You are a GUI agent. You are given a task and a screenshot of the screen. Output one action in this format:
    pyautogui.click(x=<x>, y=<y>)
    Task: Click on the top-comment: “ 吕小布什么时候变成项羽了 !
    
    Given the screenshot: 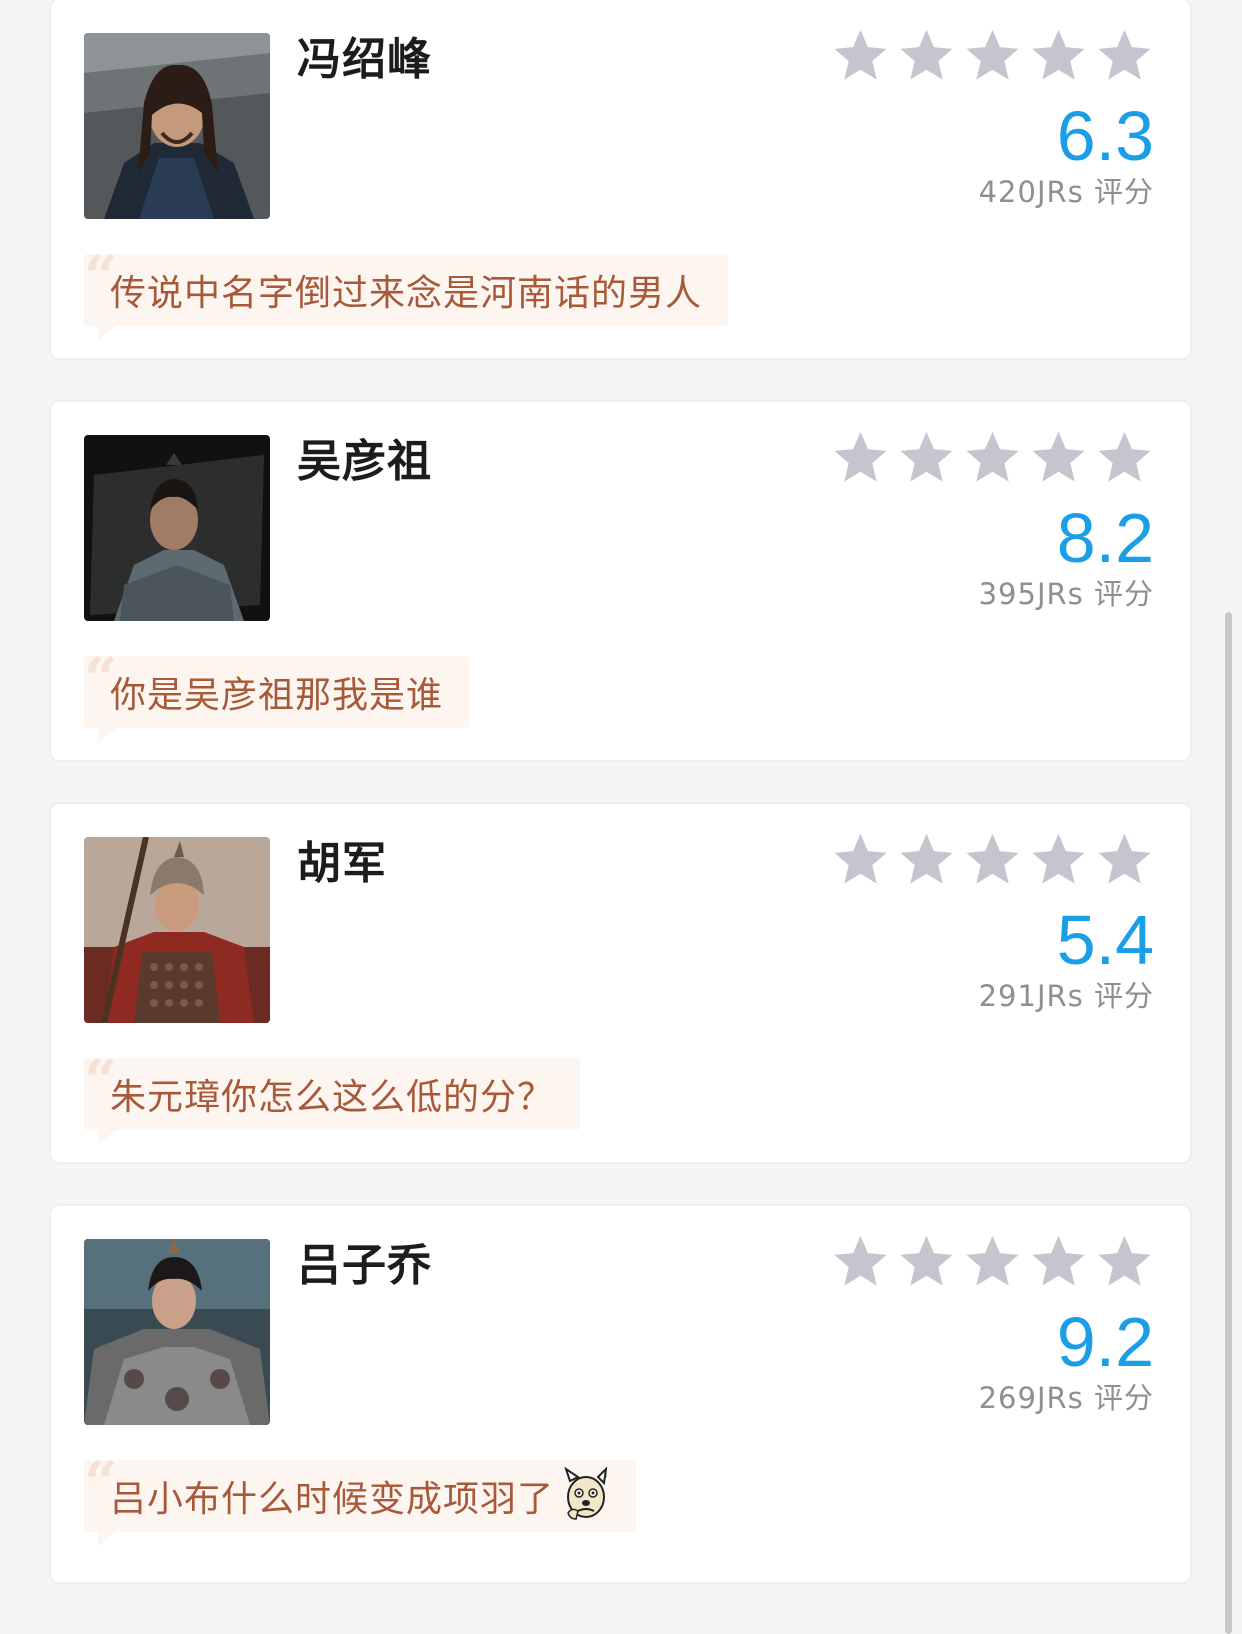 What is the action you would take?
    pyautogui.click(x=360, y=1500)
    